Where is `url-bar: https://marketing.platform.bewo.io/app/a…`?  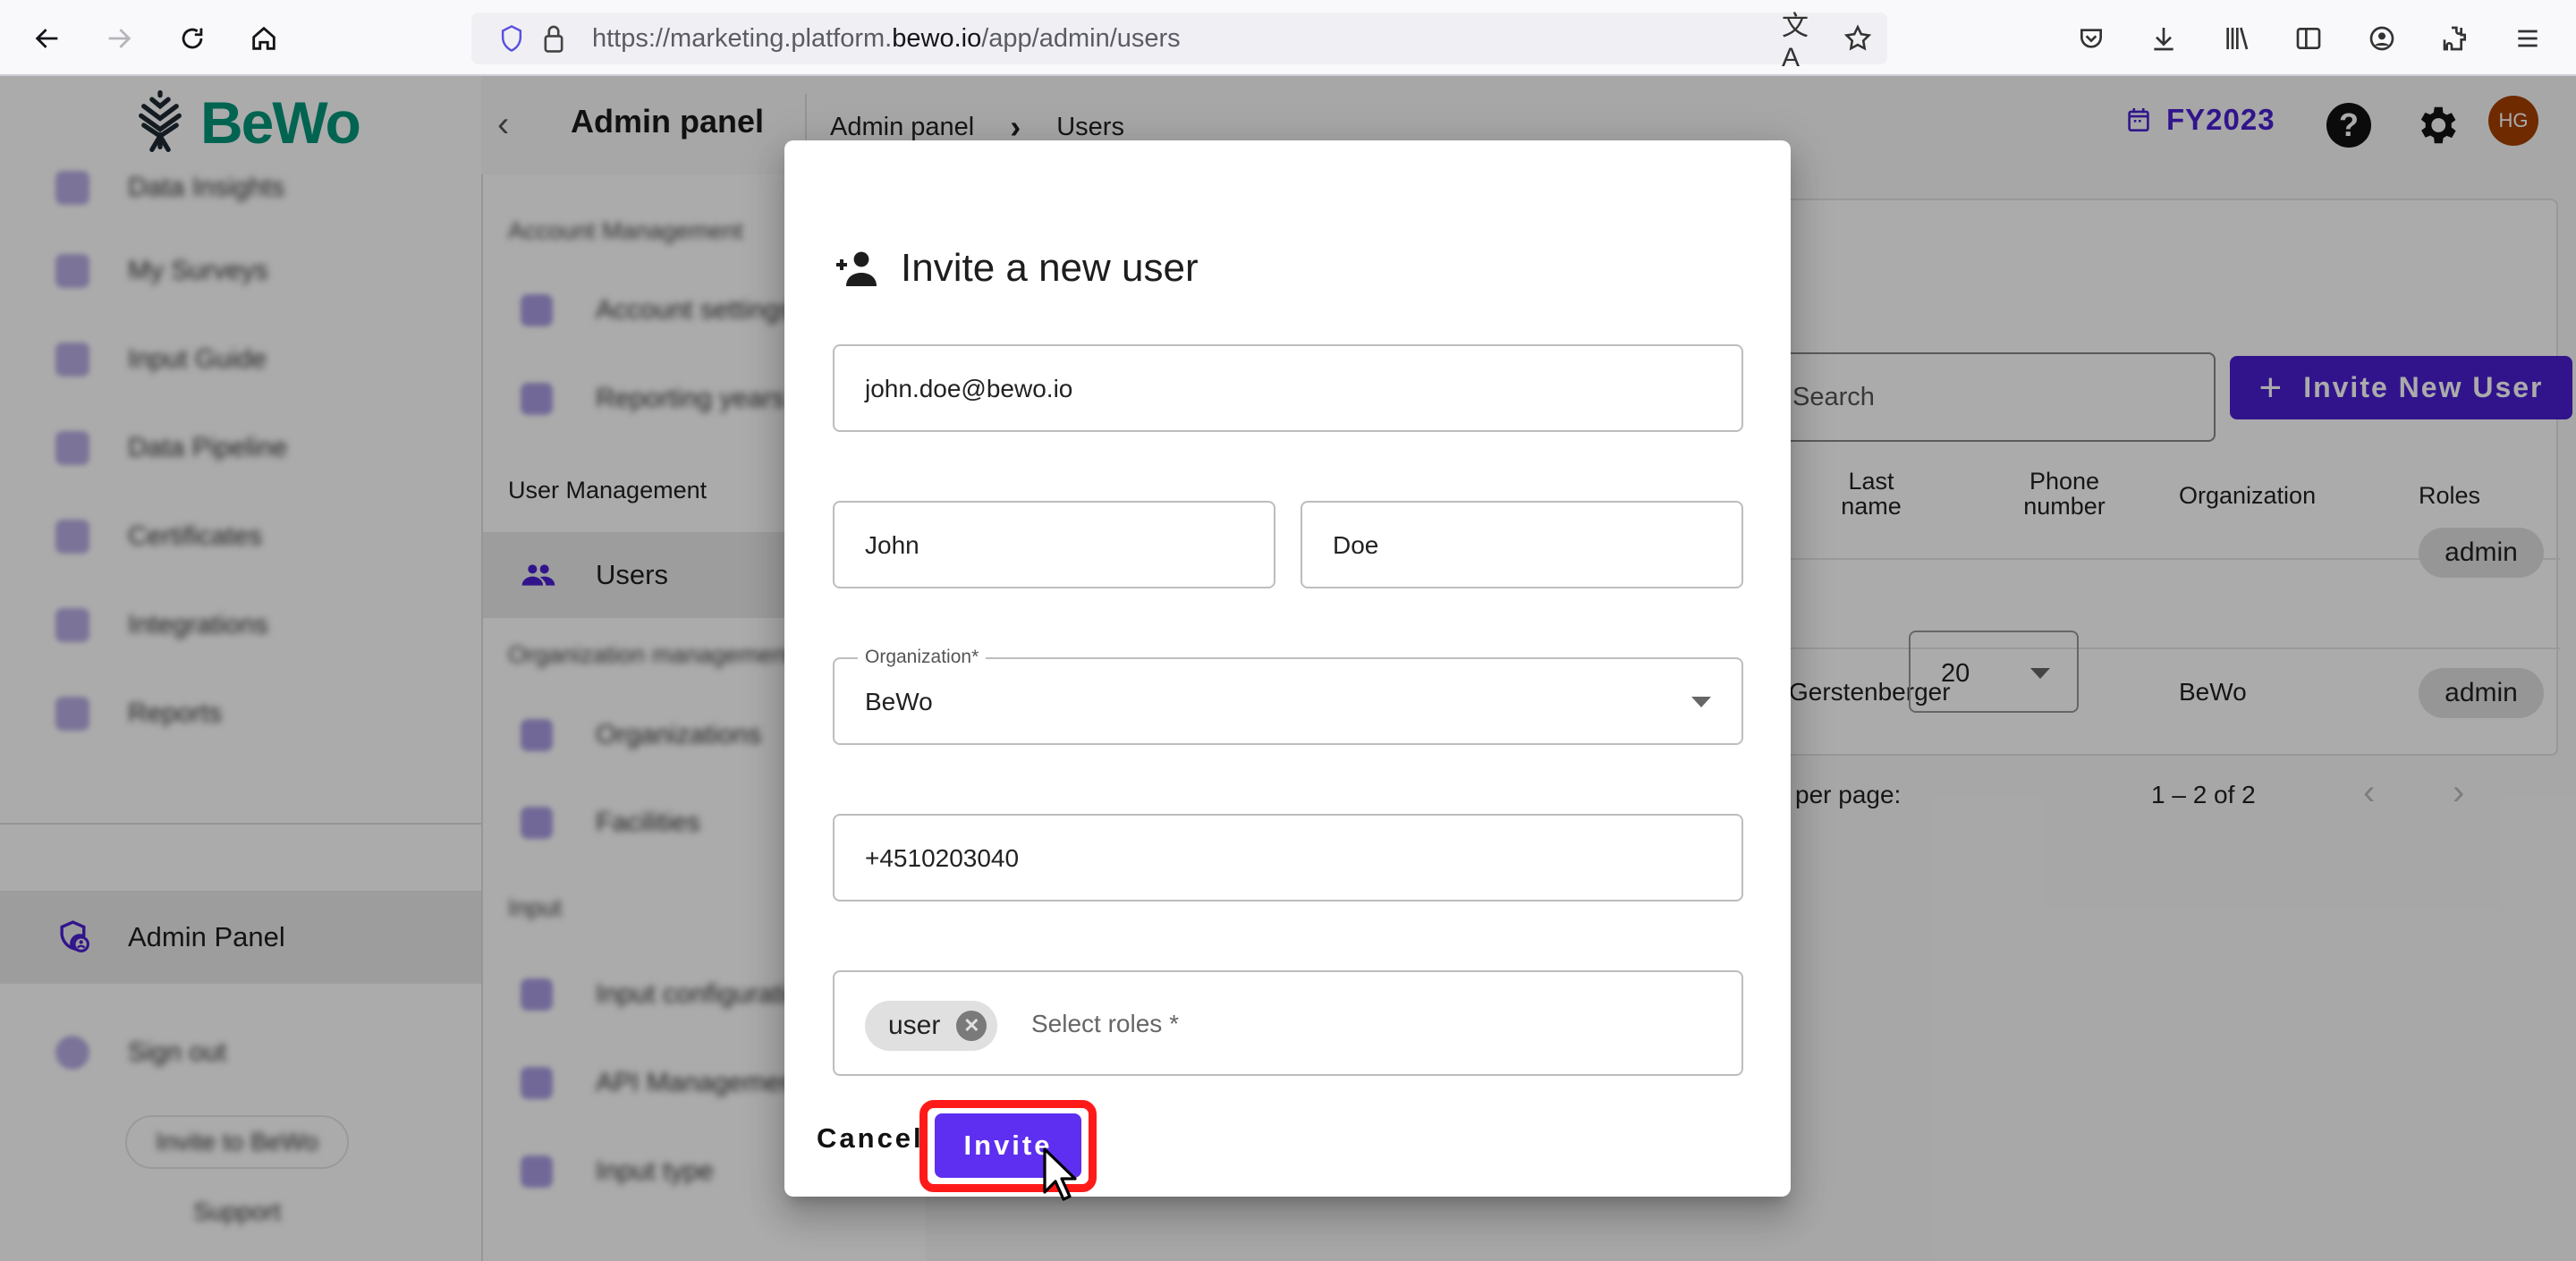
url-bar: https://marketing.platform.bewo.io/app/a… is located at coordinates (1179, 42).